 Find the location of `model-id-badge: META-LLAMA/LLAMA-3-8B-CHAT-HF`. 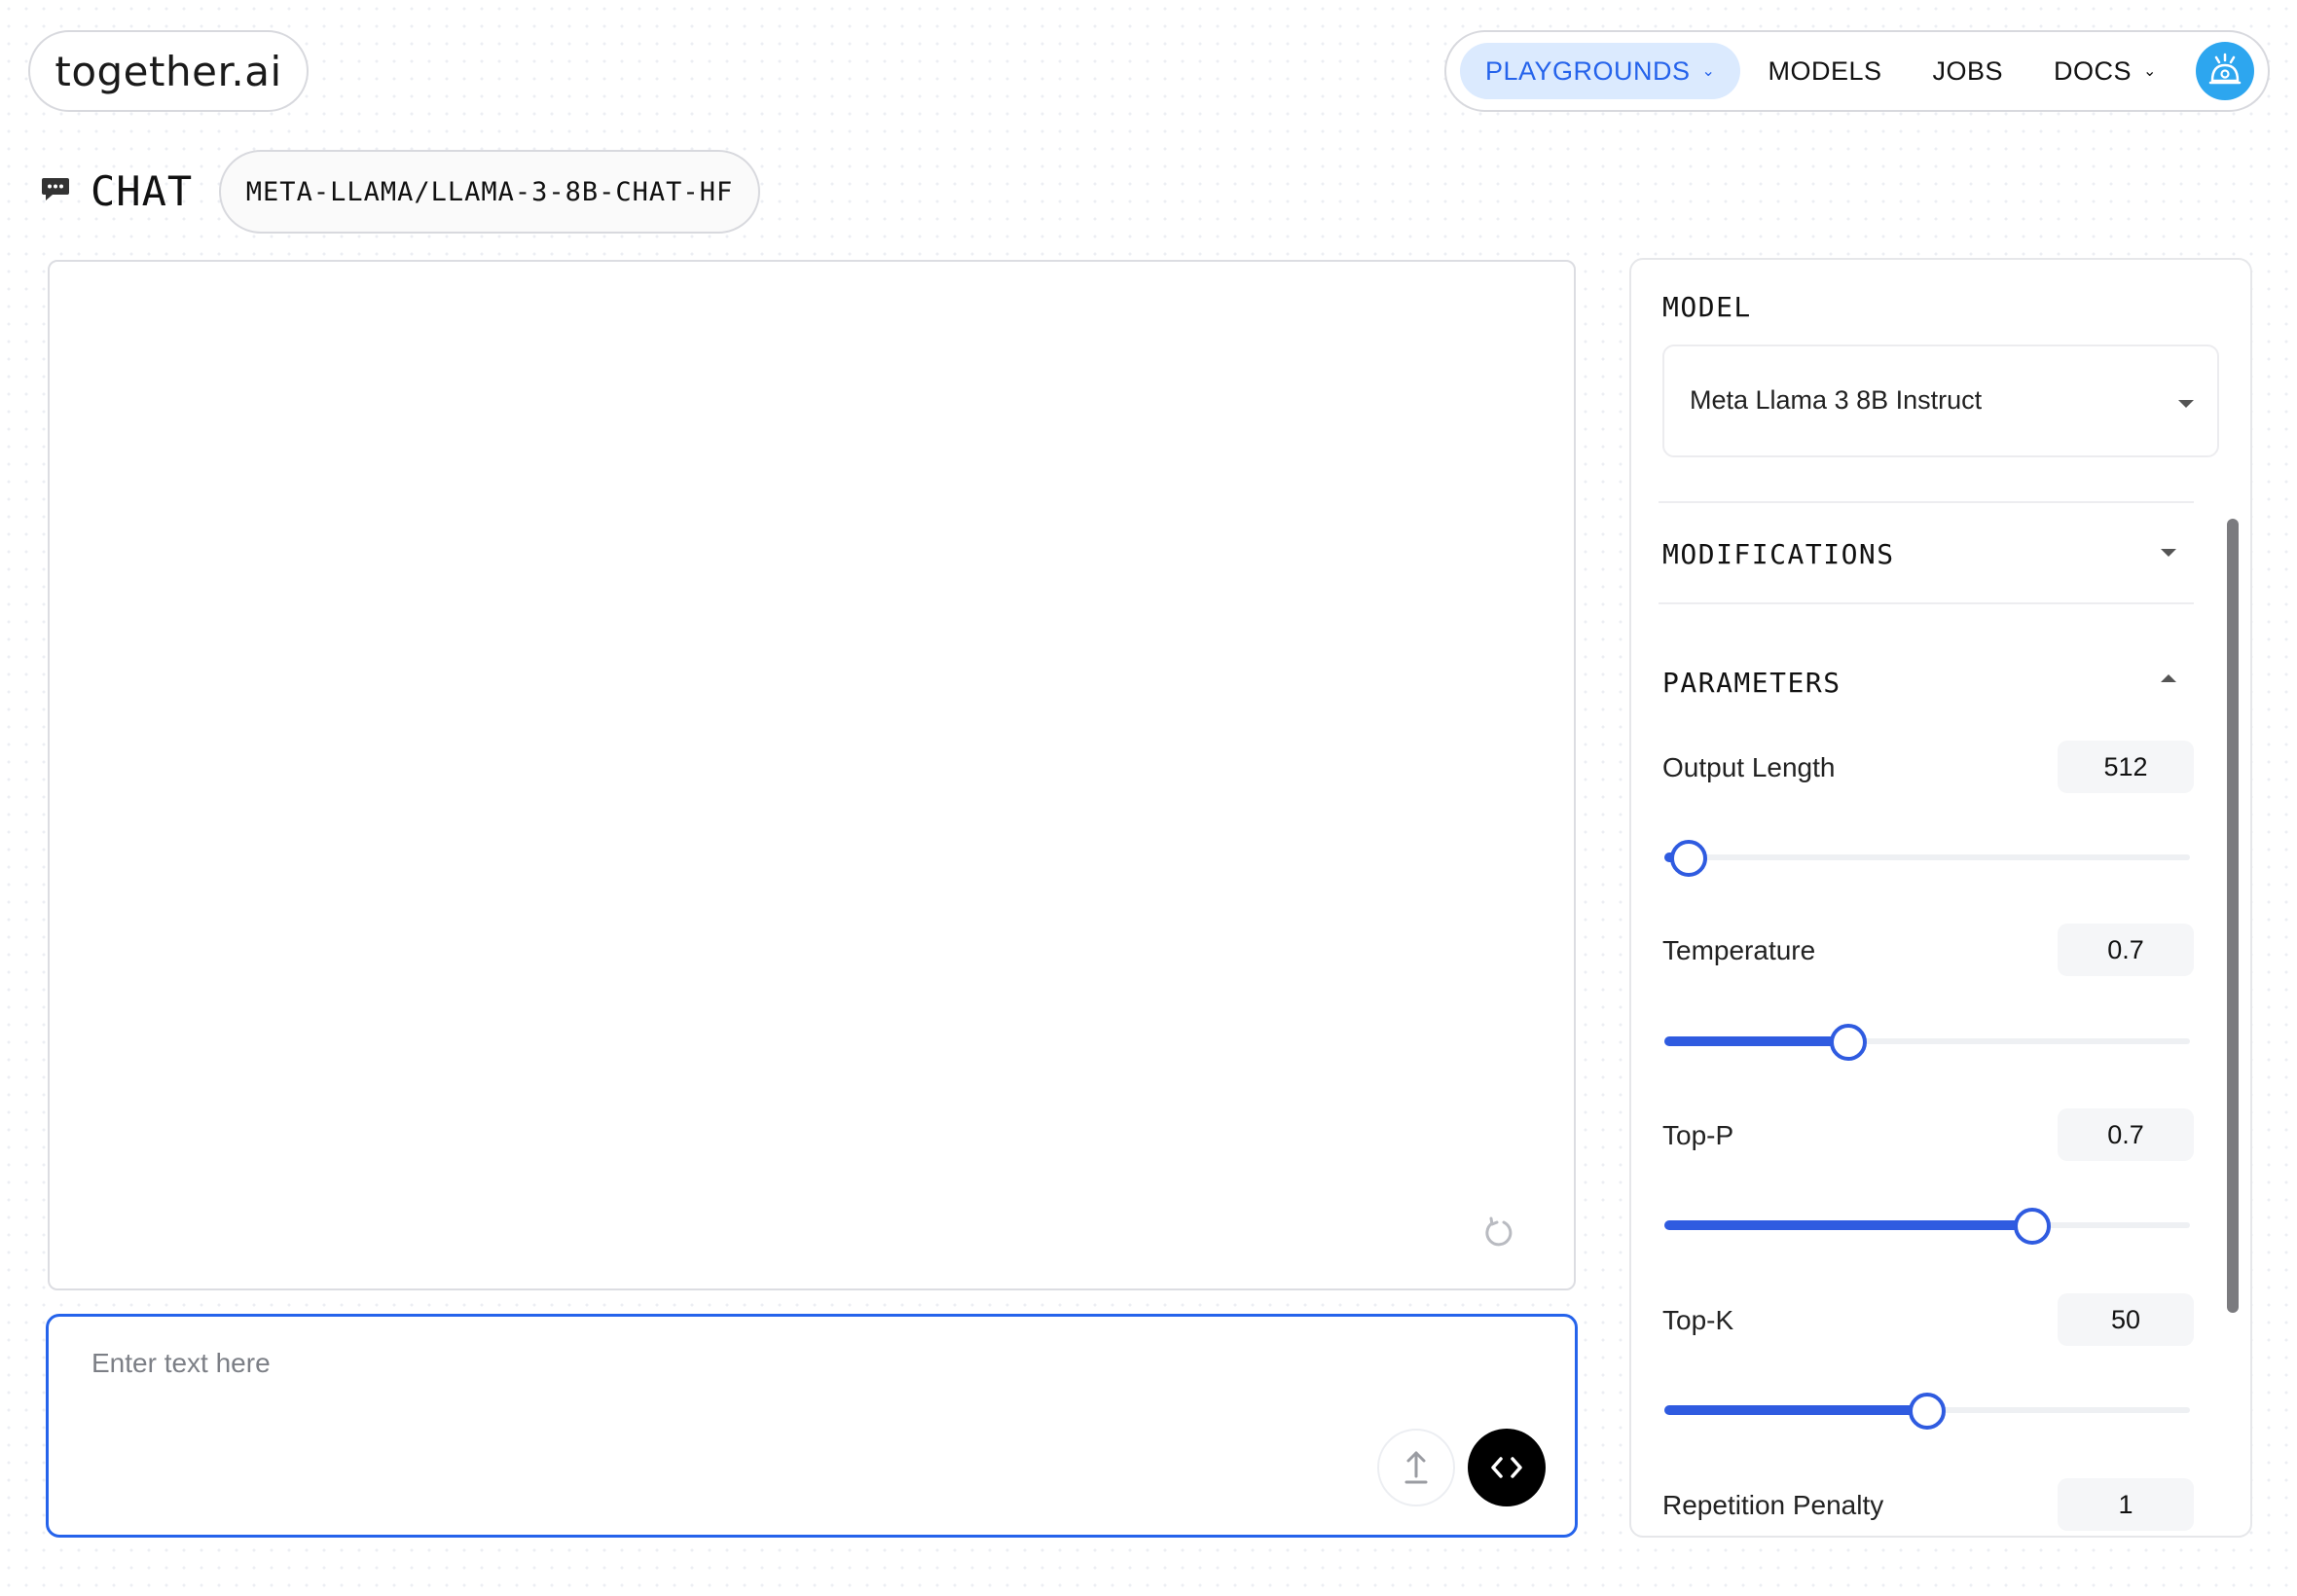

model-id-badge: META-LLAMA/LLAMA-3-8B-CHAT-HF is located at coordinates (489, 192).